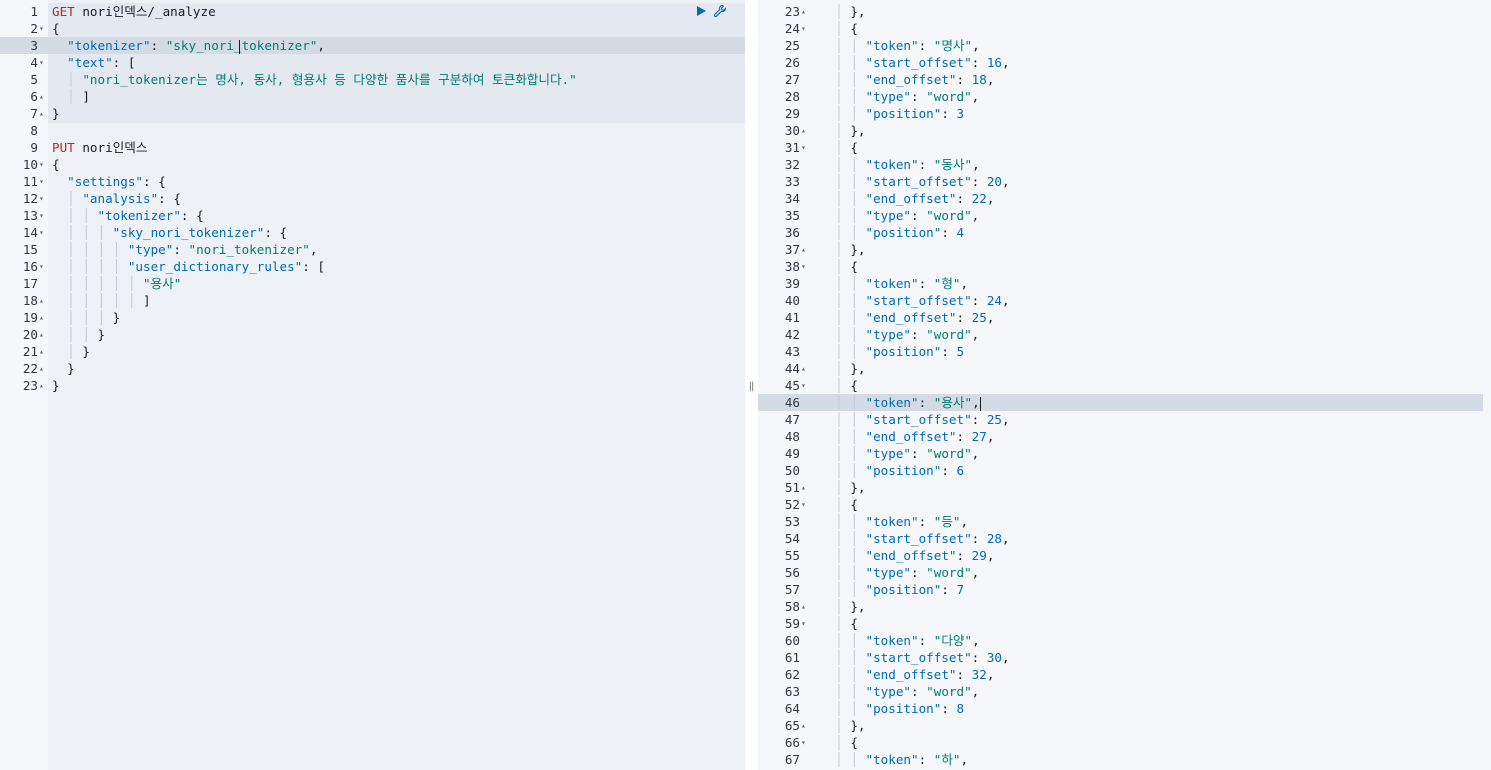 This screenshot has height=770, width=1491. Describe the element at coordinates (1124, 674) in the screenshot. I see `response-code-line: 62 │ │ "end_offset": 32,` at that location.